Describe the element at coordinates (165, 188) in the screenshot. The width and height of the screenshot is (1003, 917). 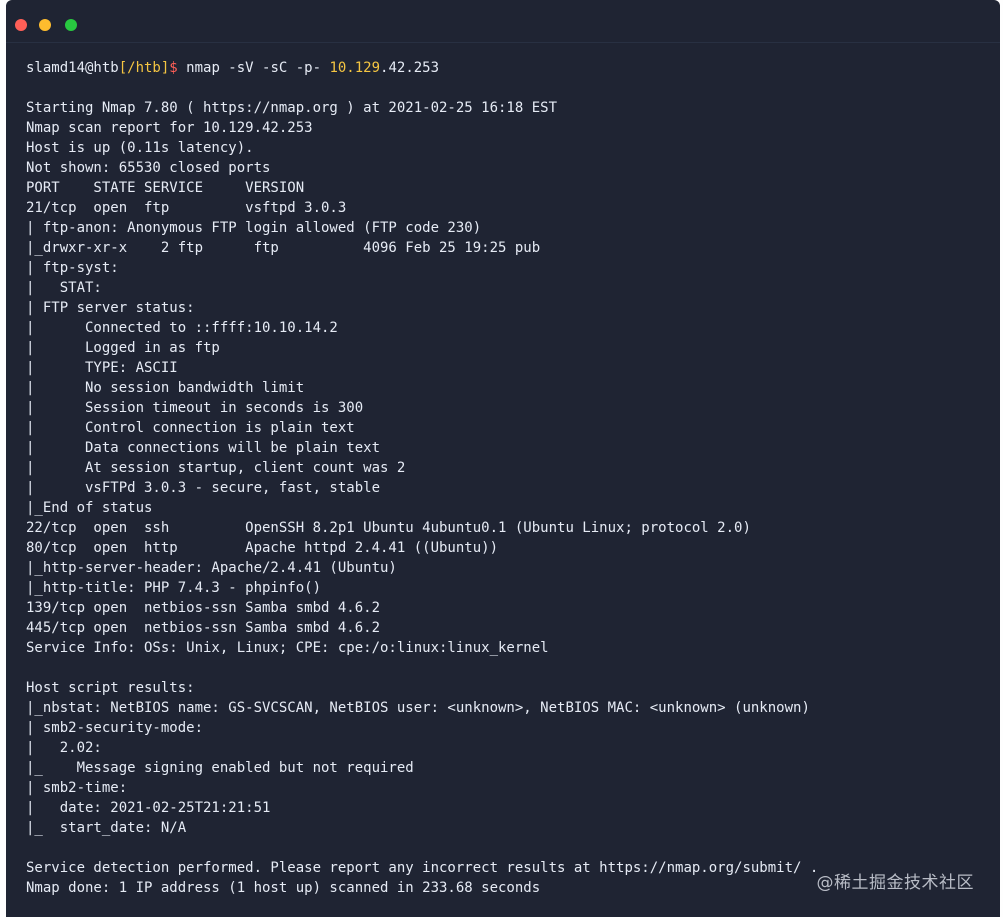
I see `output-line: PORT STATE SERVICE VERSION` at that location.